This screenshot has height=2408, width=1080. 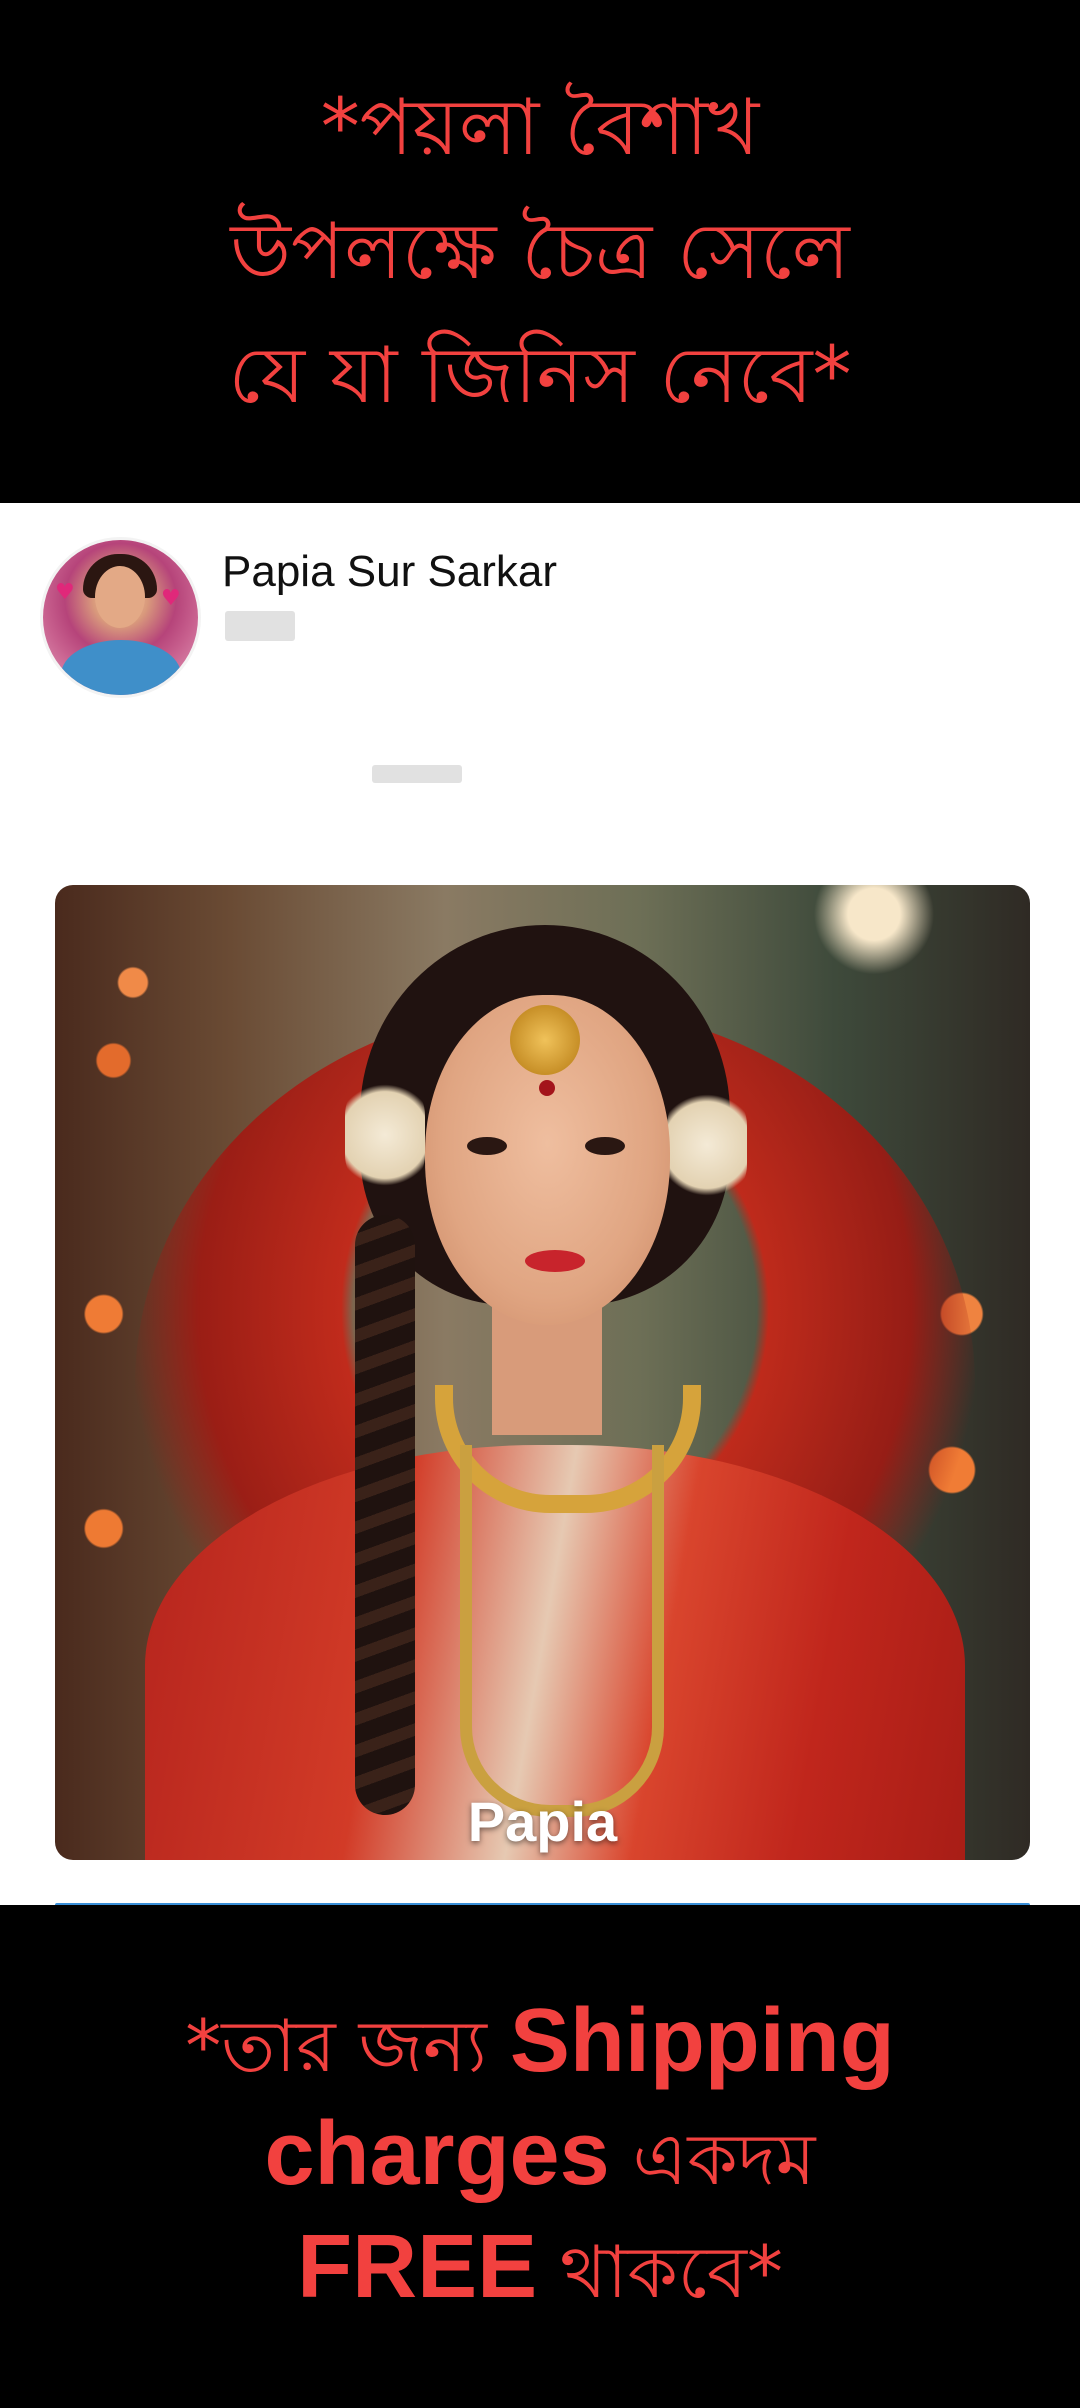 I want to click on photo-braid, so click(x=385, y=1515).